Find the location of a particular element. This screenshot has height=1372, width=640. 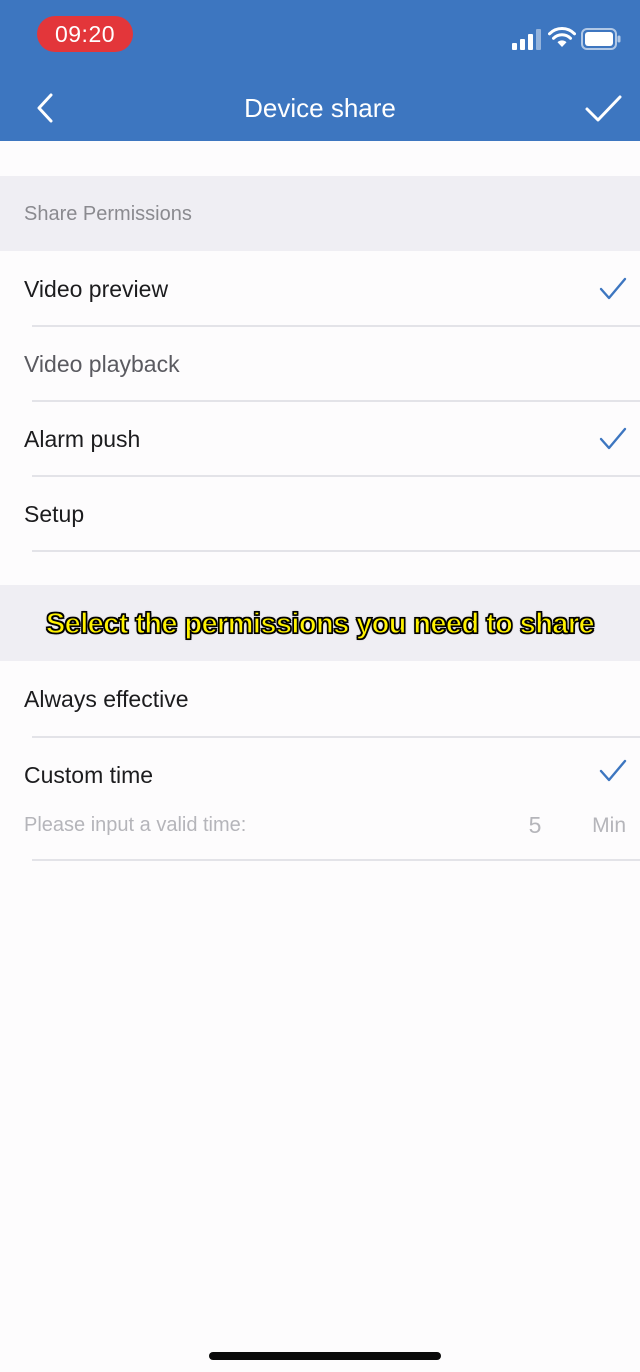

row-label: Video preview is located at coordinates (96, 289).